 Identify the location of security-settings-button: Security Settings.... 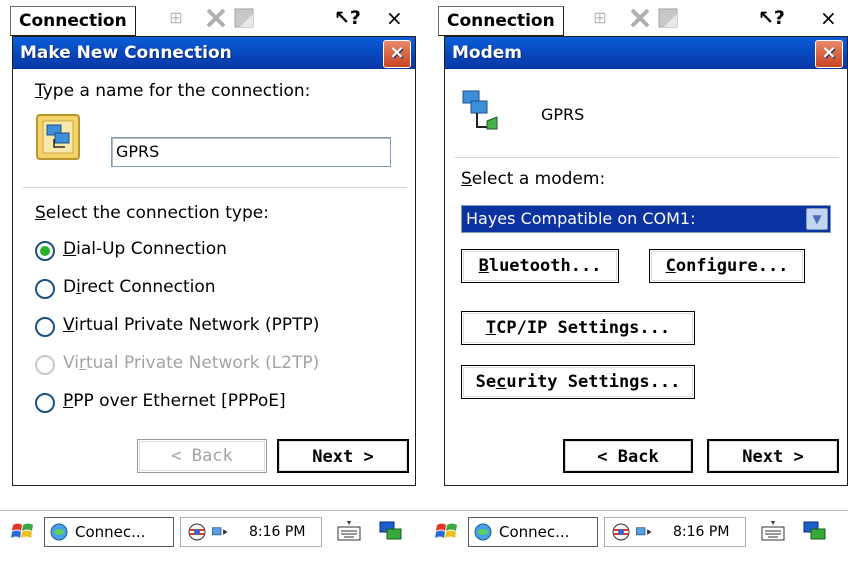
(578, 382).